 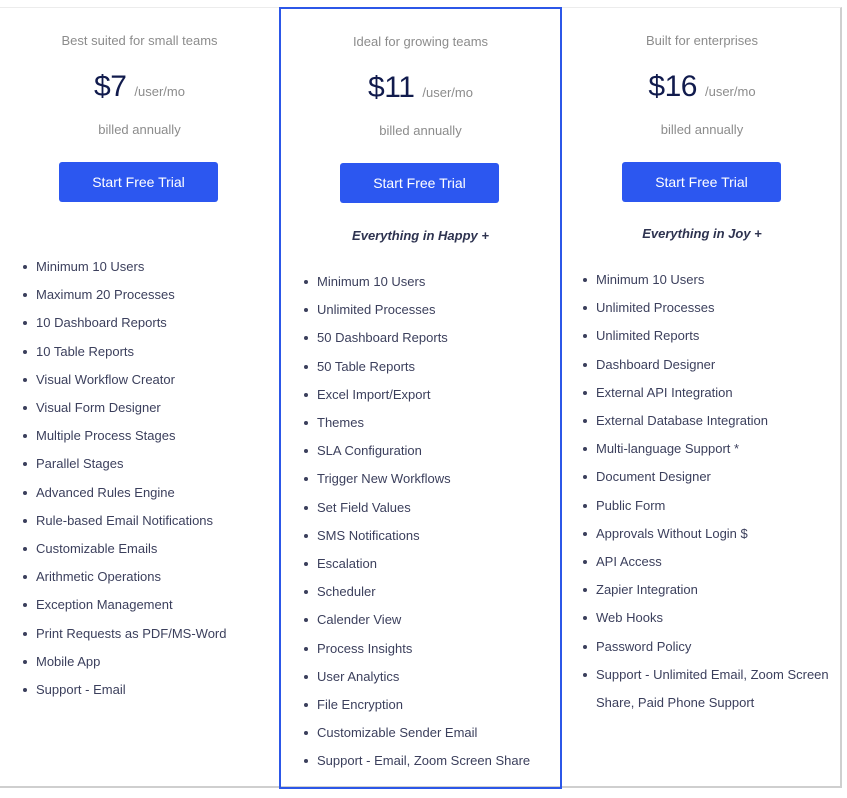 I want to click on feature-item: Customizable Emails, so click(x=147, y=549).